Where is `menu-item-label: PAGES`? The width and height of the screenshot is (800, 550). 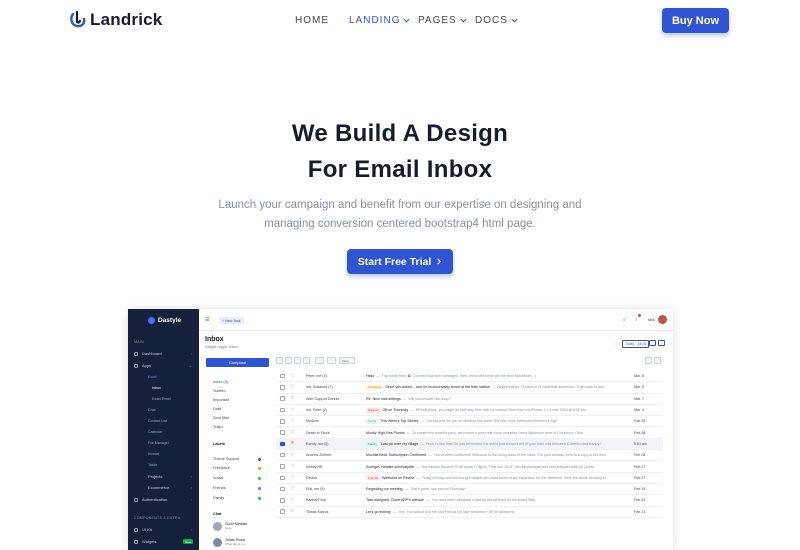 menu-item-label: PAGES is located at coordinates (437, 20).